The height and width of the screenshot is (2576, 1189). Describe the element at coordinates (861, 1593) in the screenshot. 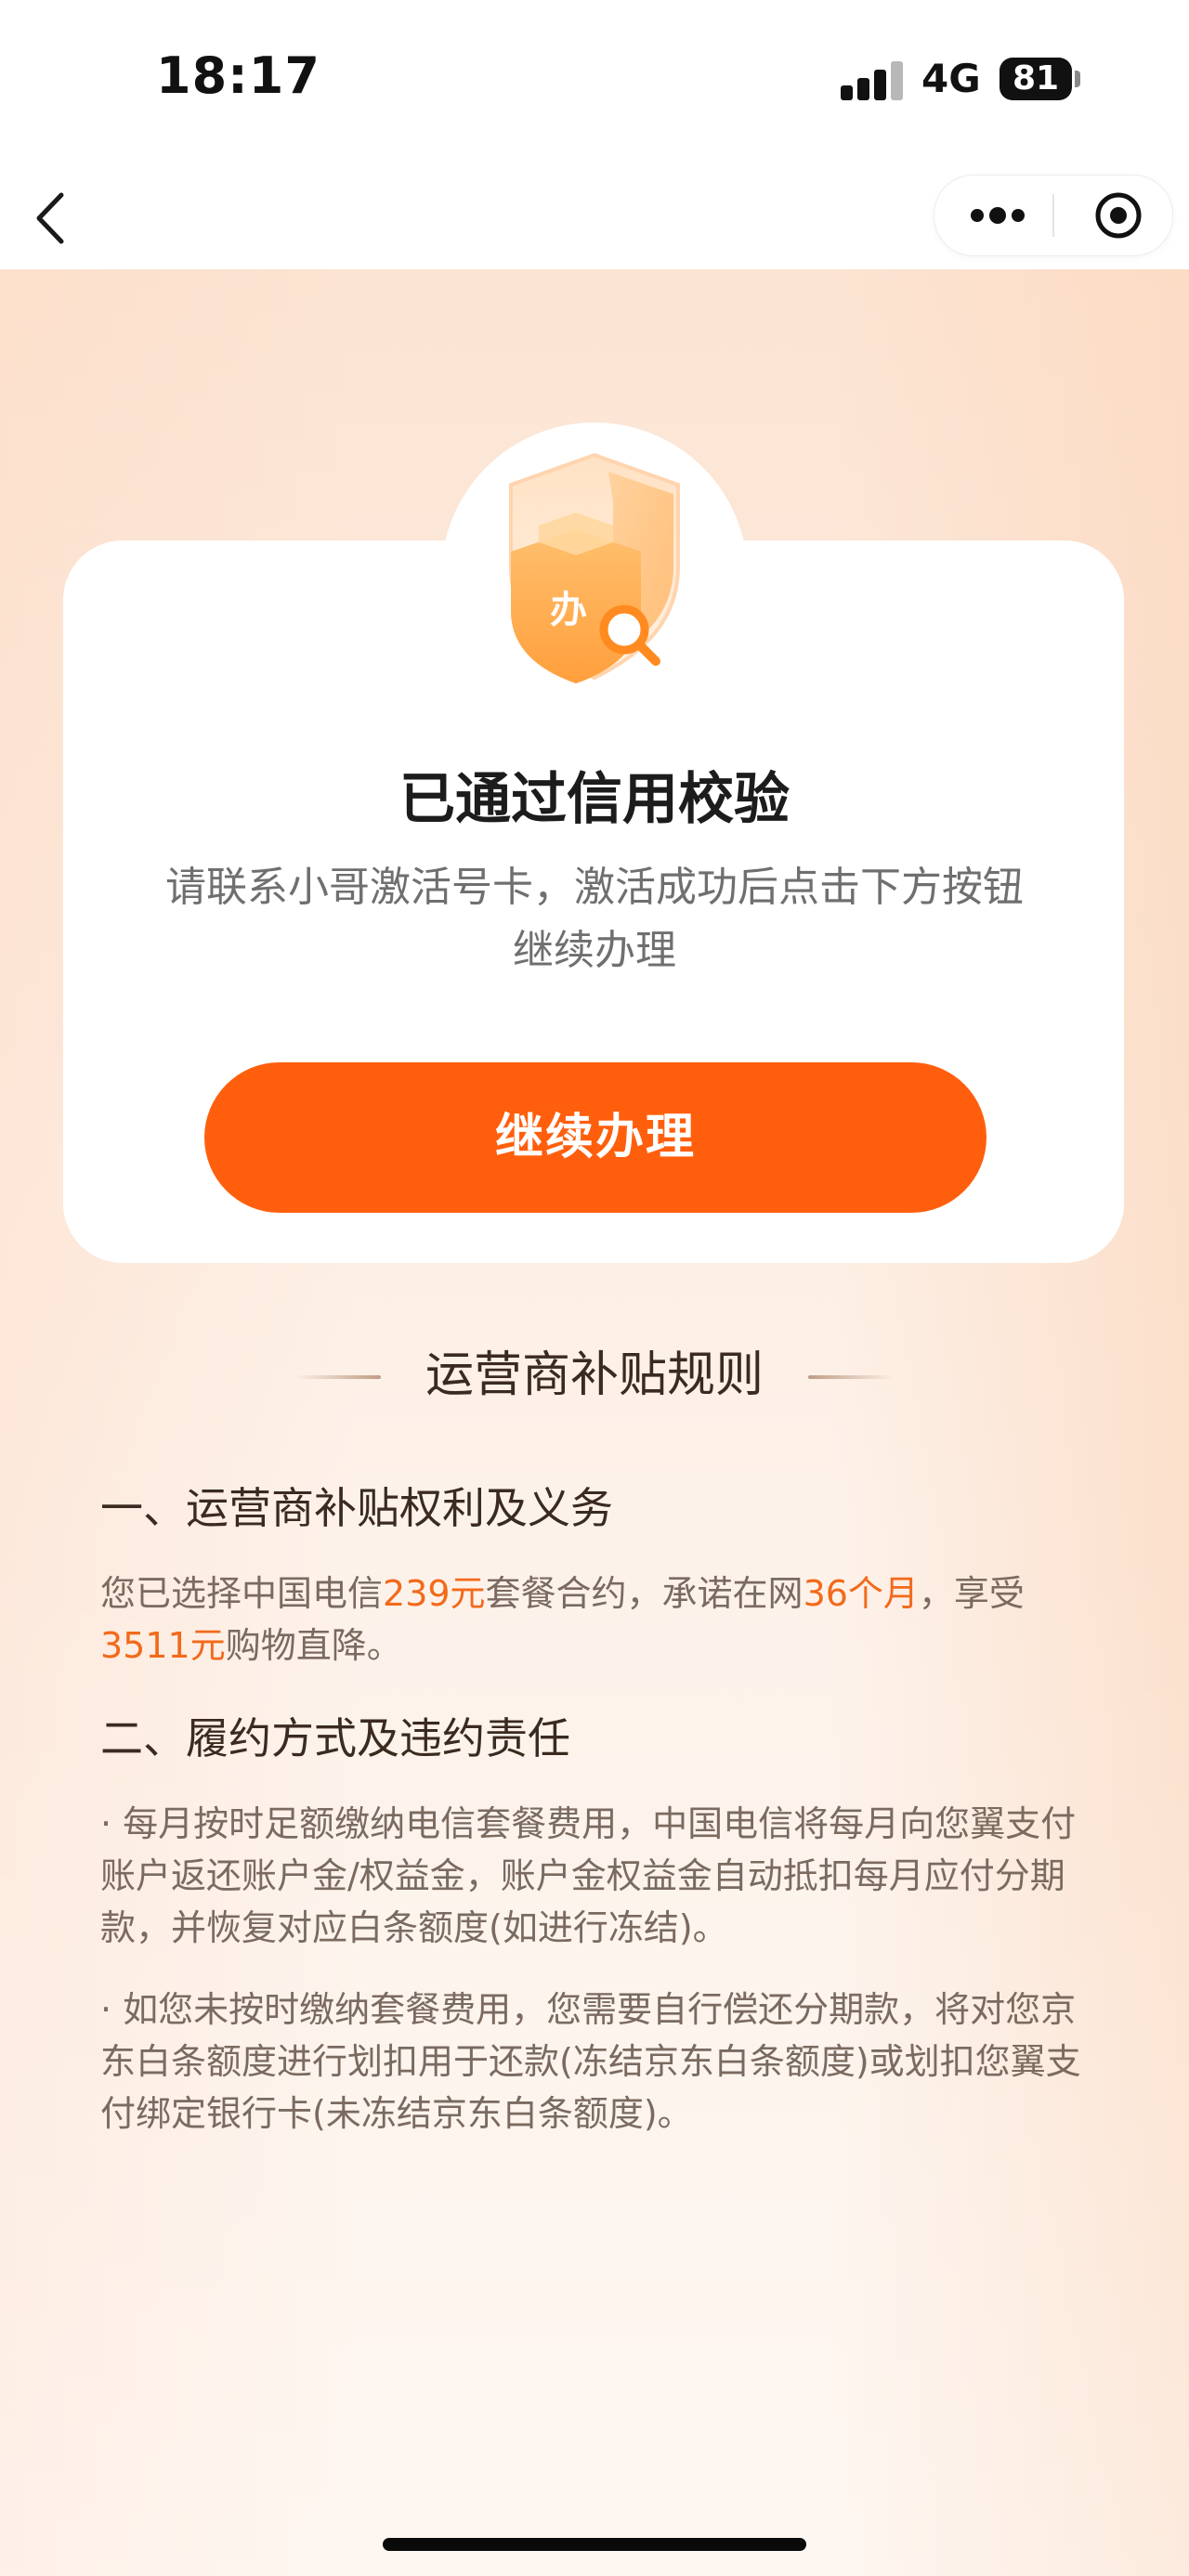

I see `months-highlight: 36个月` at that location.